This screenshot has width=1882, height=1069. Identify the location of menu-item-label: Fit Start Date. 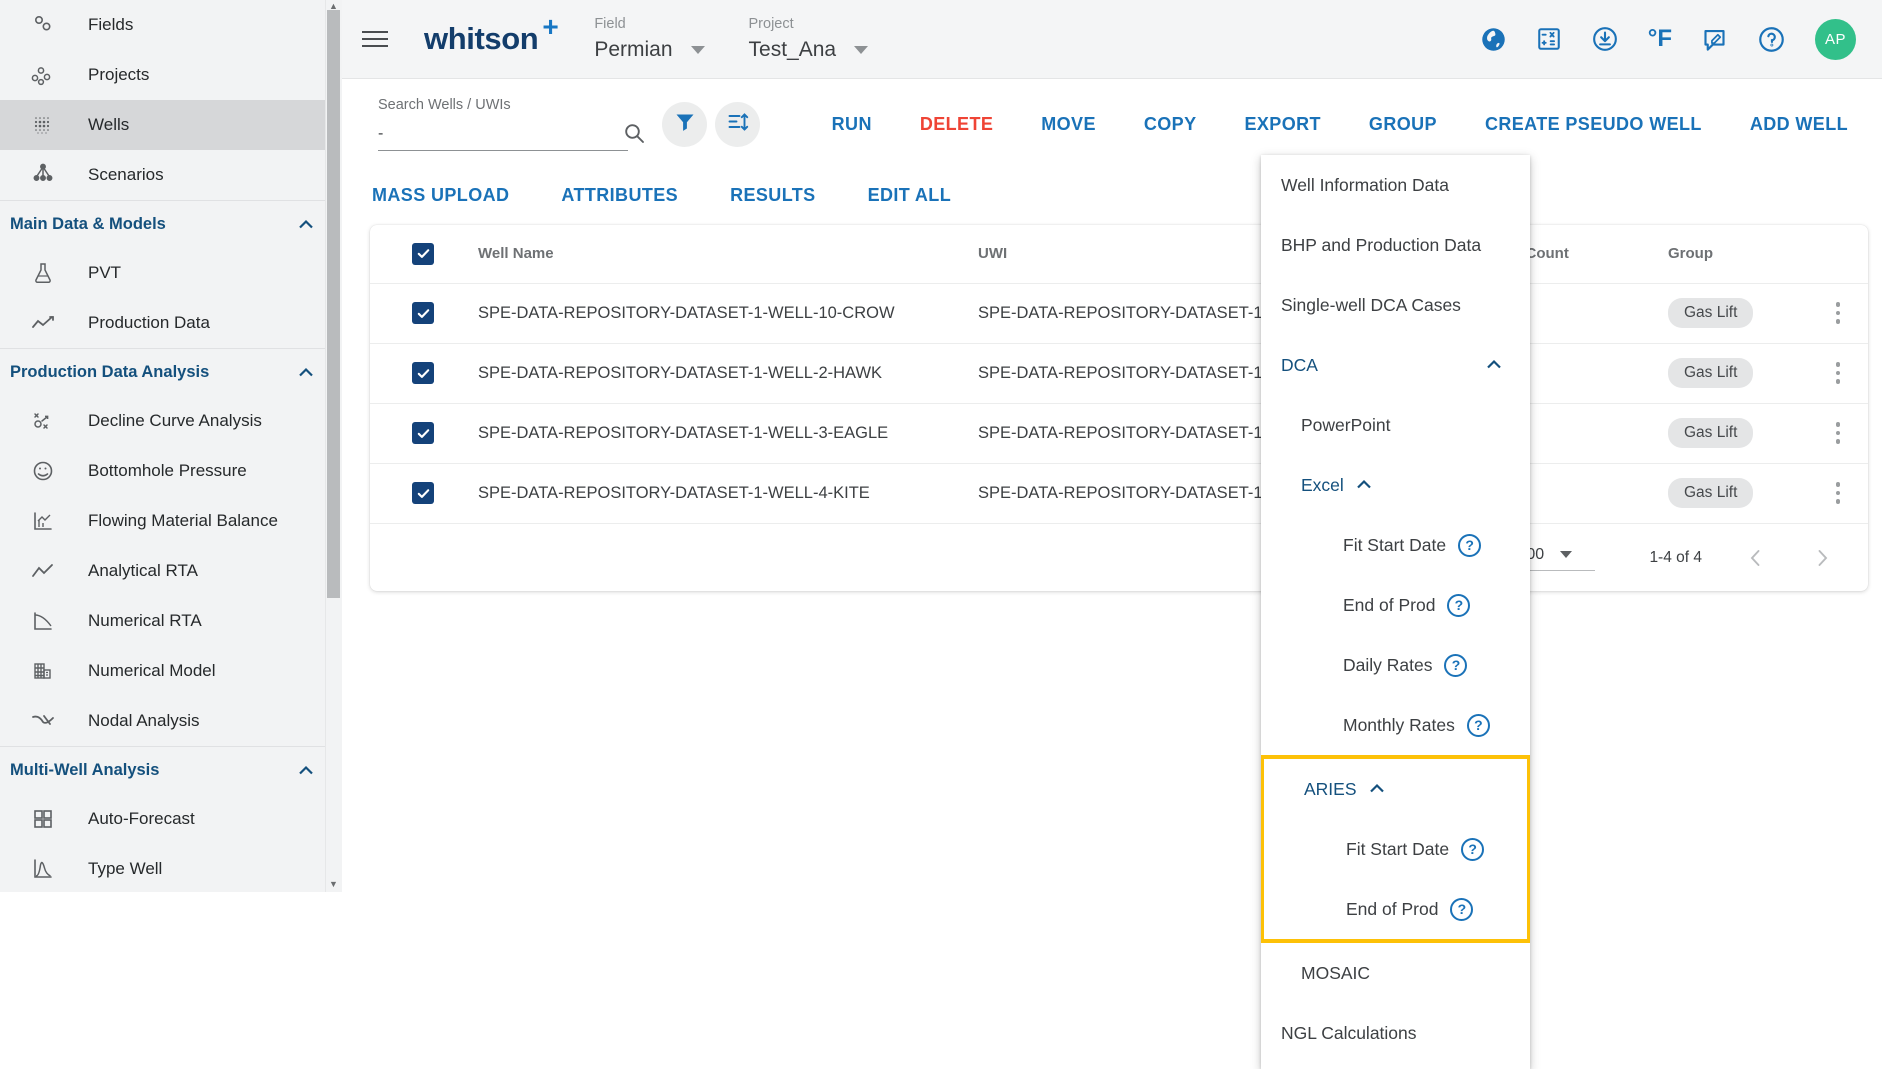
(1398, 848).